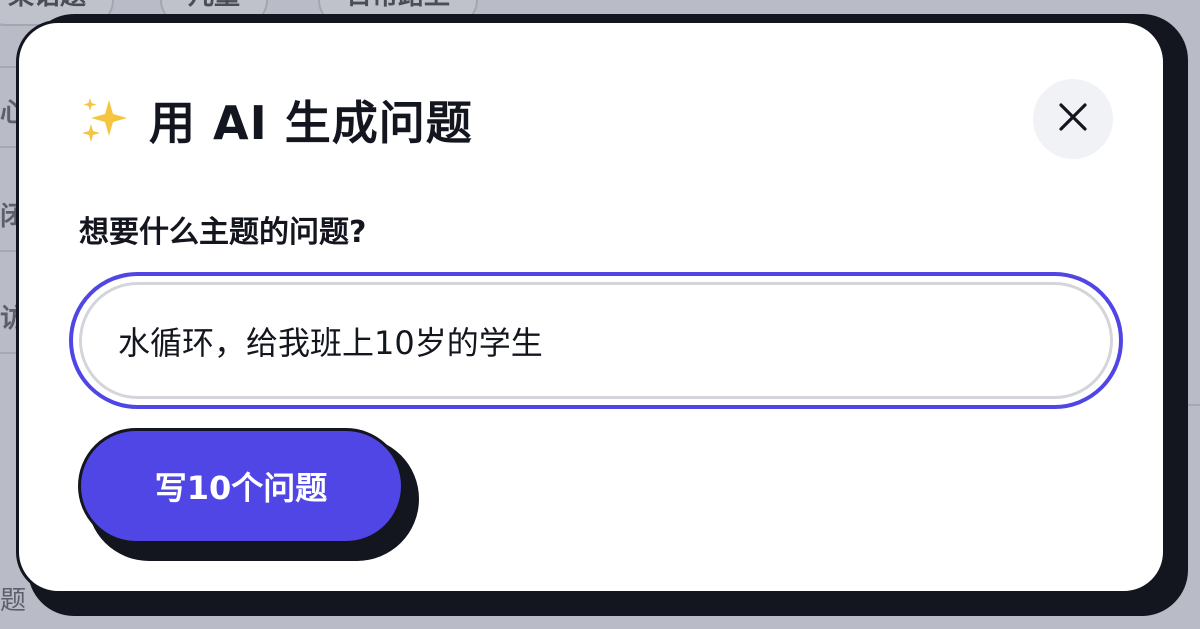  I want to click on dialog-title: 用 AI 生成问题, so click(311, 123).